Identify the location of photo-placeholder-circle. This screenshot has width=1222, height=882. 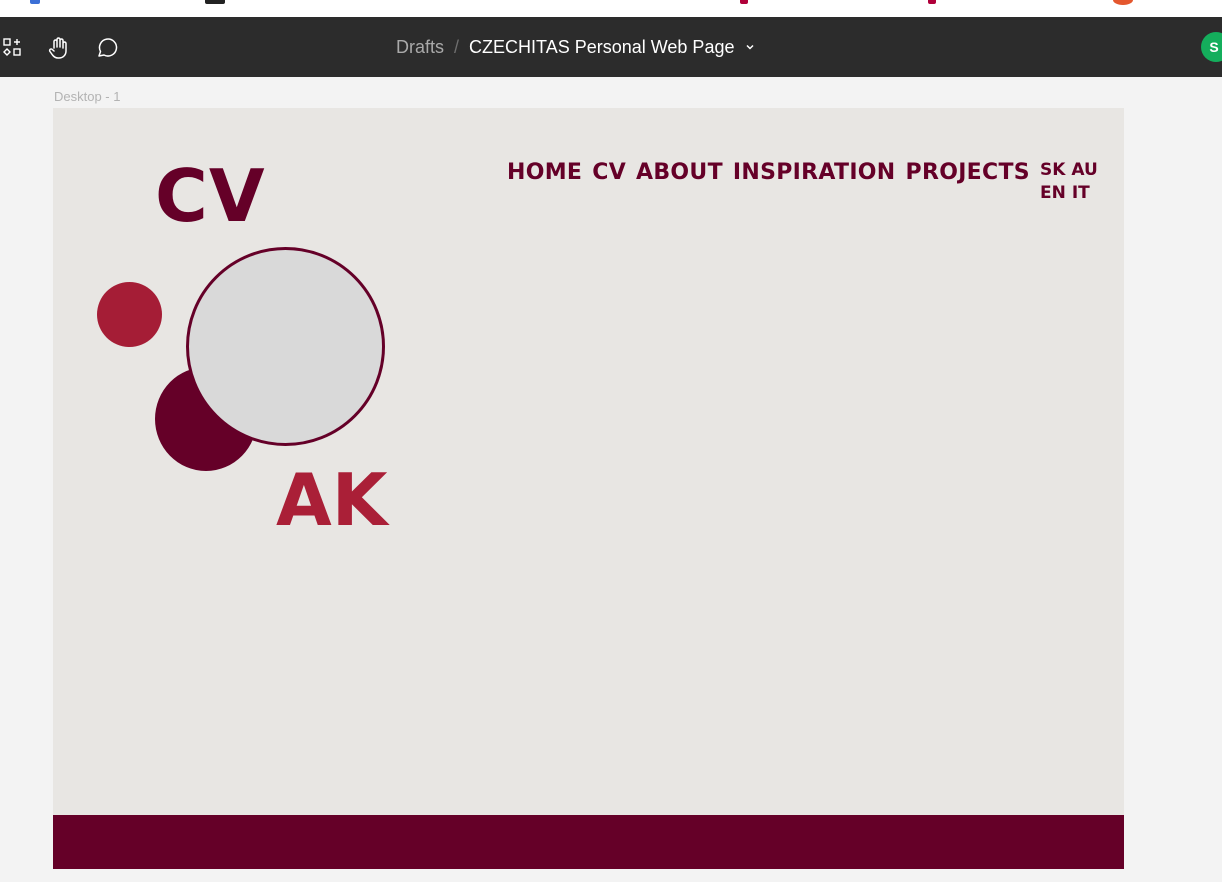
(285, 346).